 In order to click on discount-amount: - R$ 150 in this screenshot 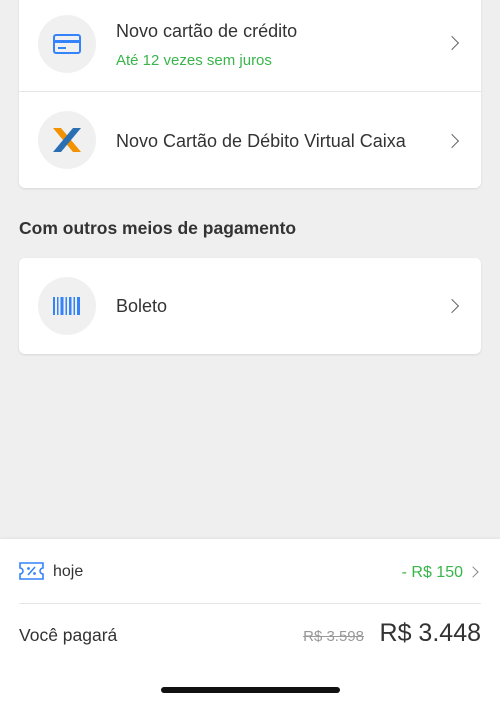, I will do `click(432, 573)`.